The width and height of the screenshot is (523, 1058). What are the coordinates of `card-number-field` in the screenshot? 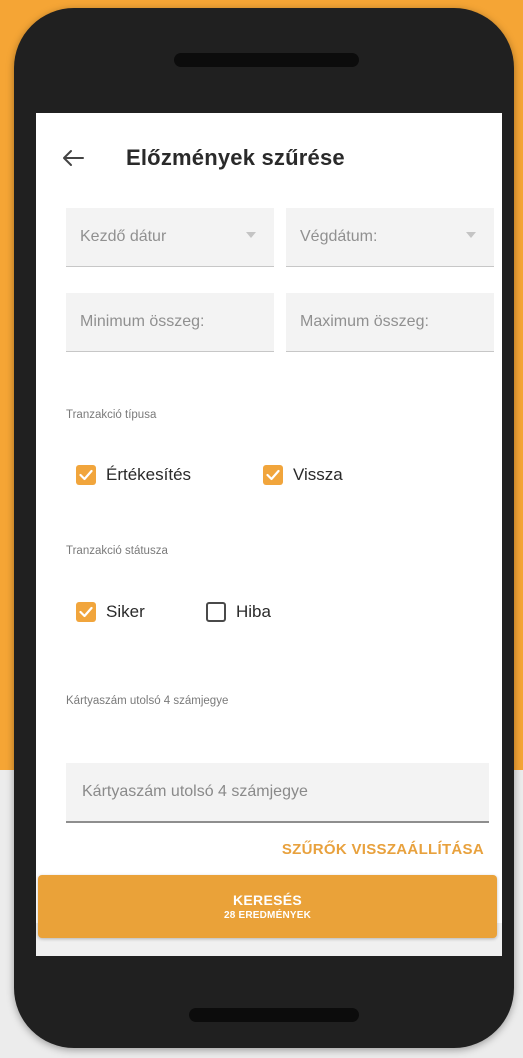 It's located at (277, 793).